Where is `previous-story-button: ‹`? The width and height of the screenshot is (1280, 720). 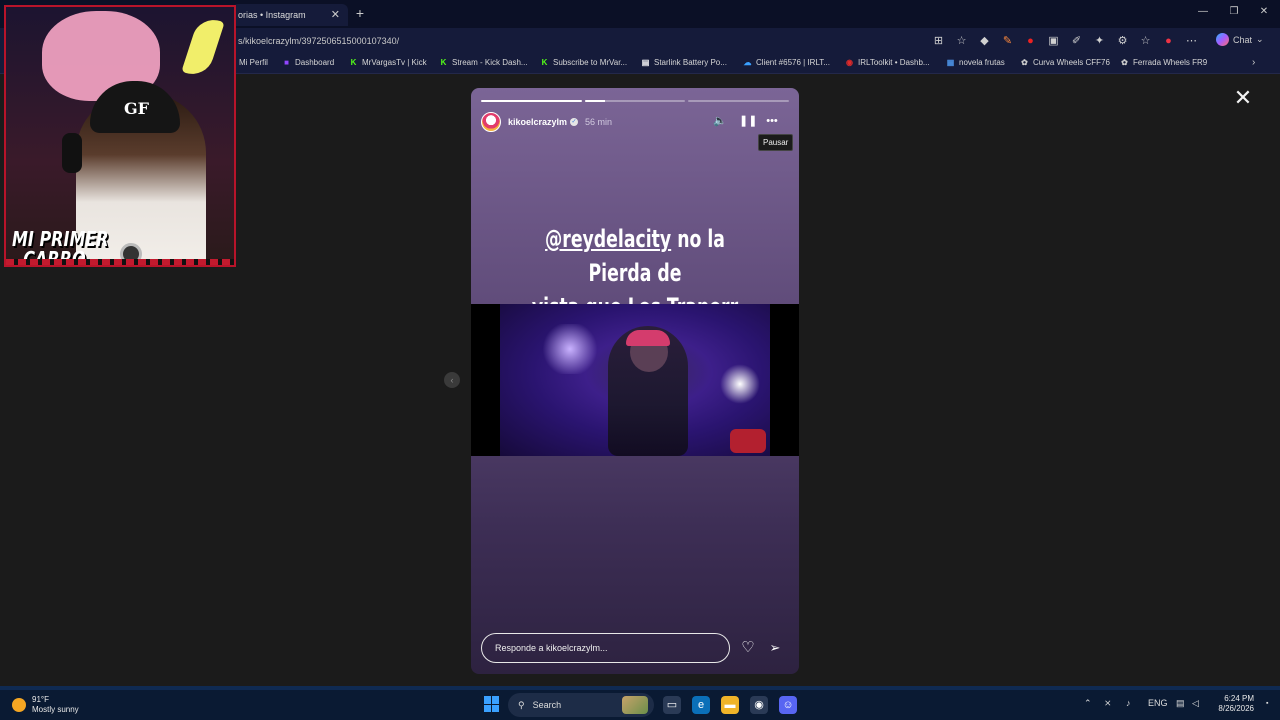
previous-story-button: ‹ is located at coordinates (452, 380).